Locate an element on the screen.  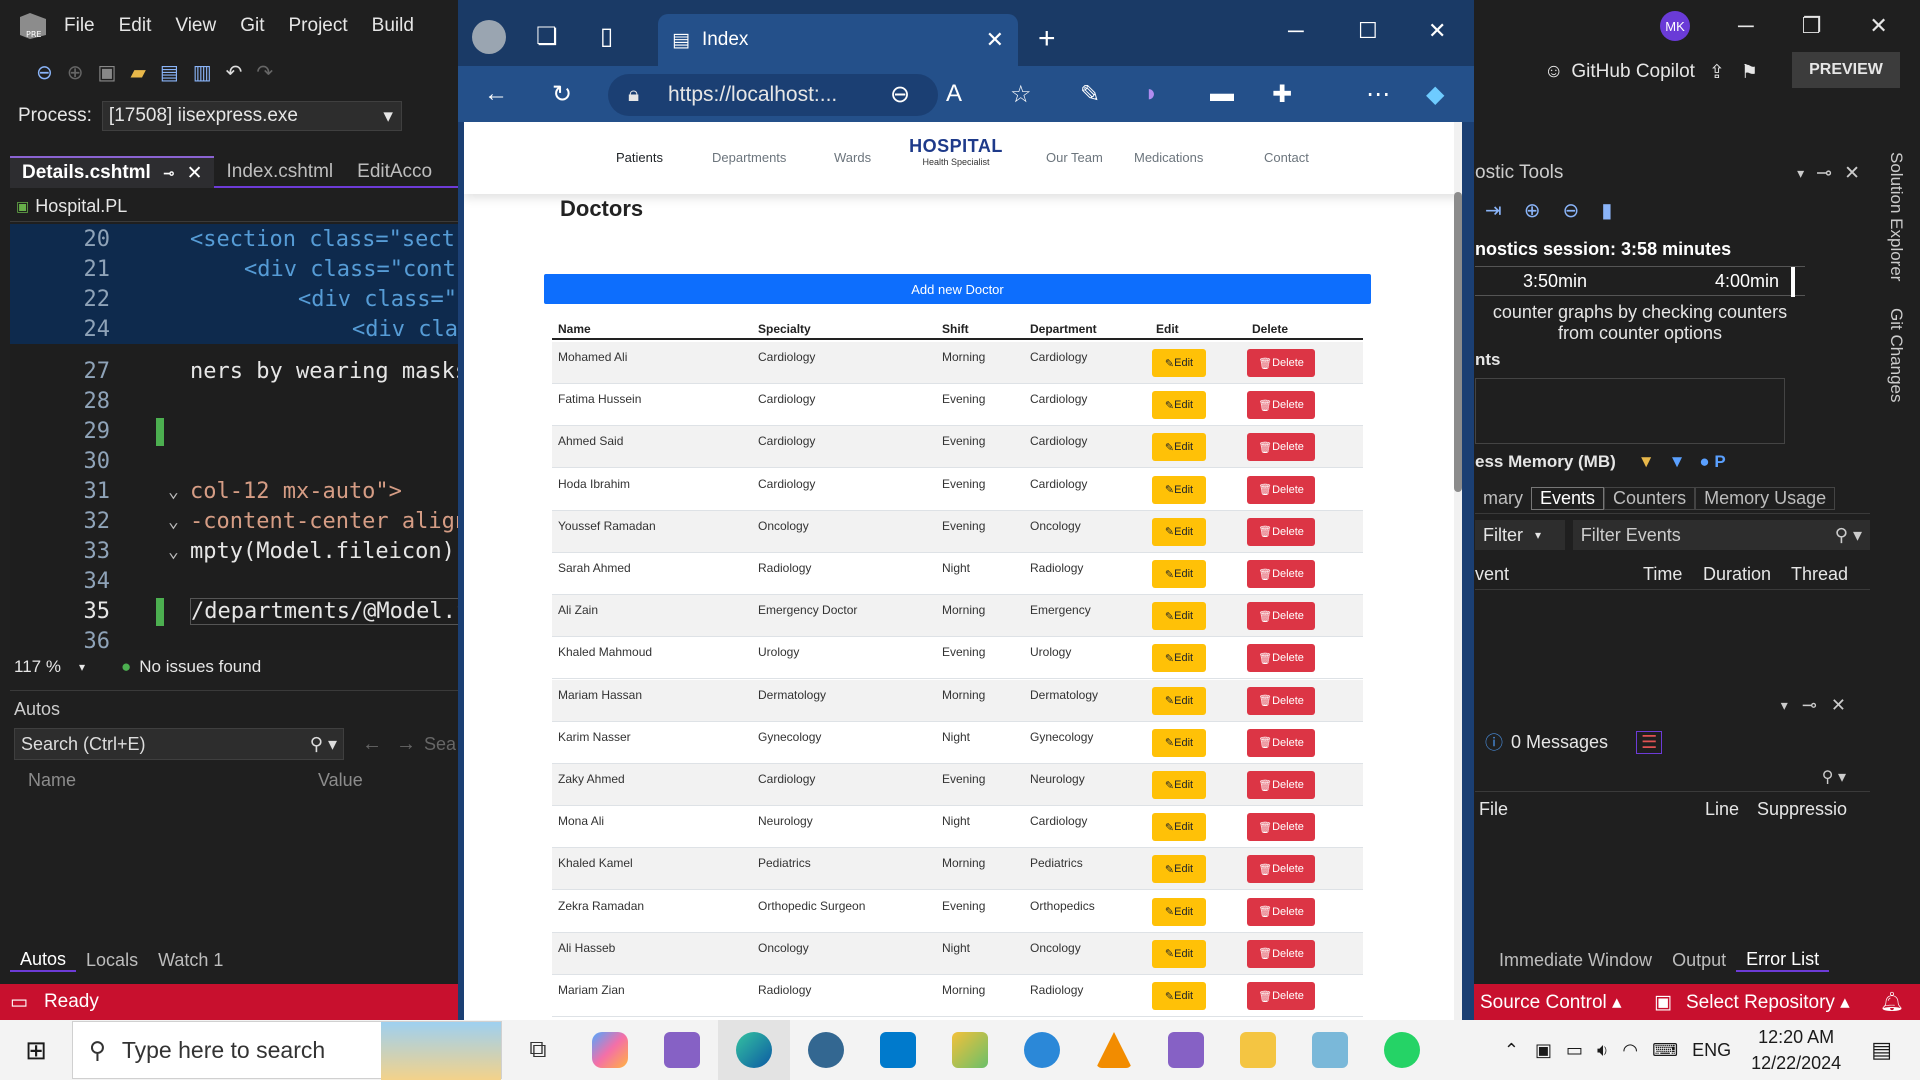
nav-our-team: Our Team is located at coordinates (1074, 157).